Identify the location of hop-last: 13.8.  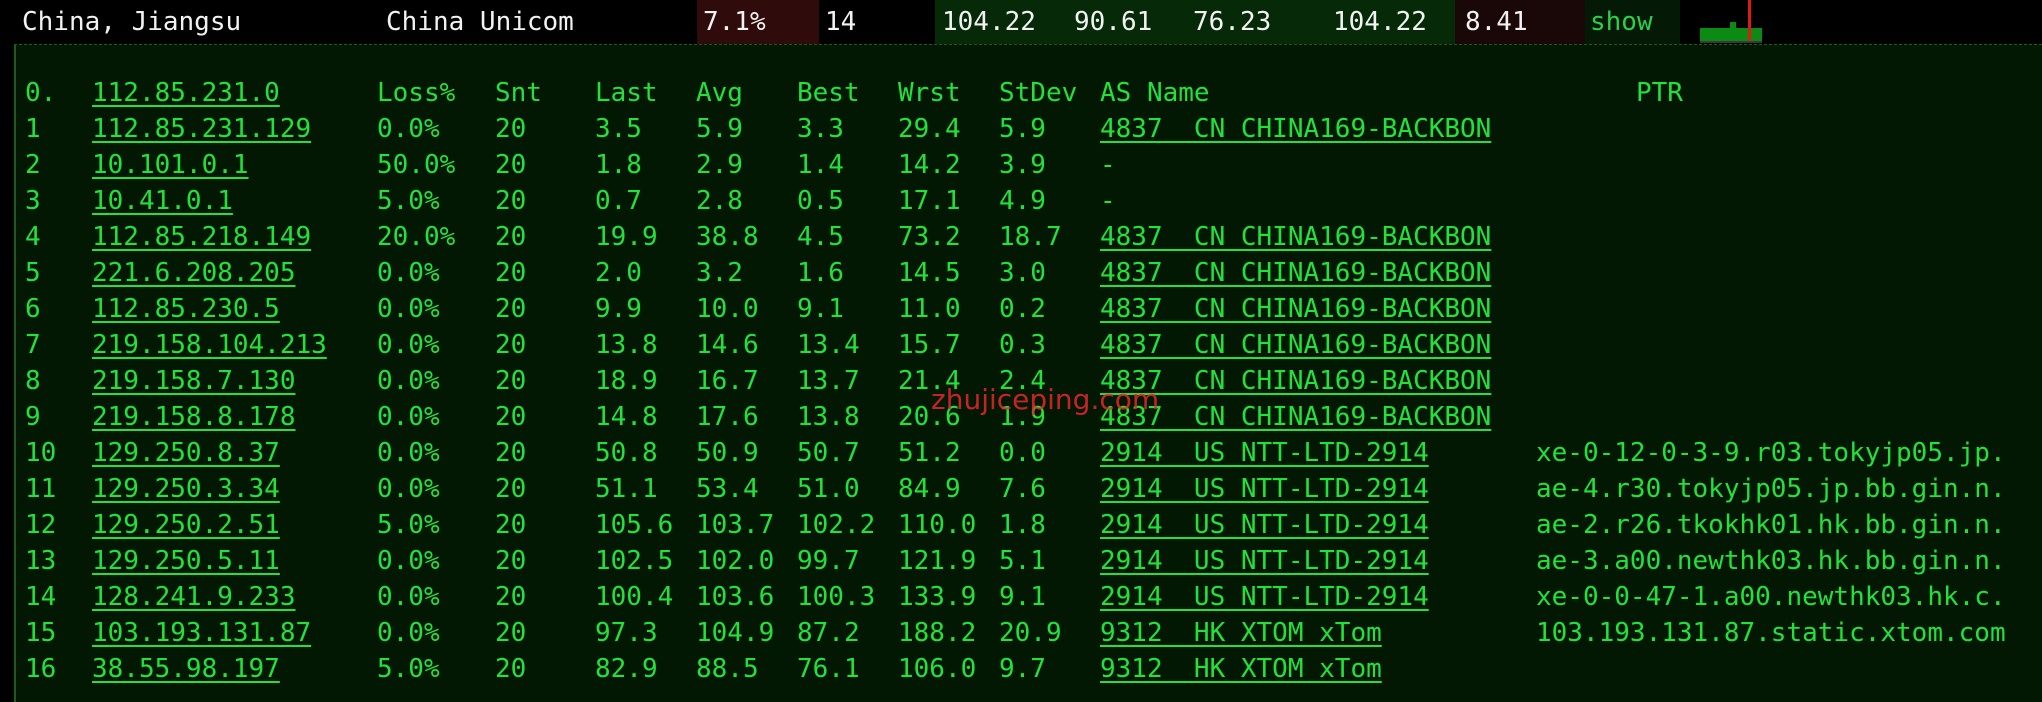
(626, 345).